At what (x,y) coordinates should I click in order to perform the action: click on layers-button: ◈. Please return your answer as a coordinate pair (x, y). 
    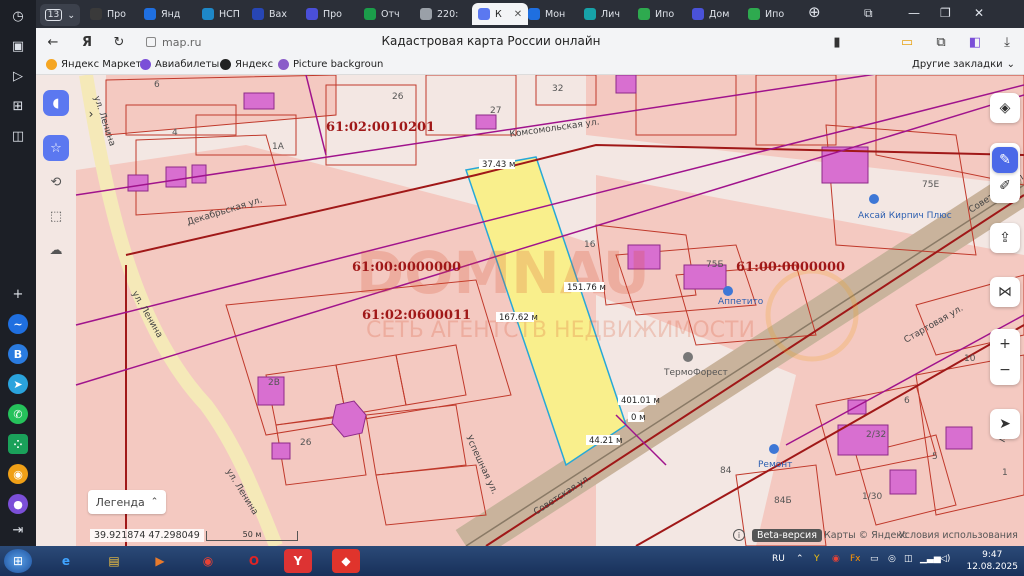
    Looking at the image, I should click on (1005, 108).